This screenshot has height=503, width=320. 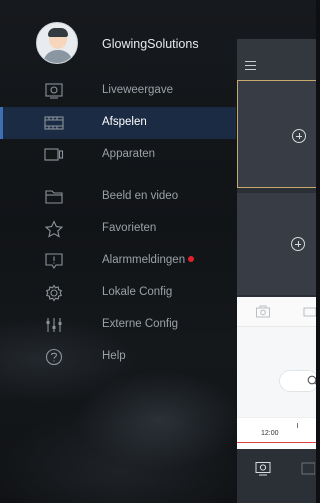 I want to click on menu-item-label: Beeld en video, so click(x=140, y=196).